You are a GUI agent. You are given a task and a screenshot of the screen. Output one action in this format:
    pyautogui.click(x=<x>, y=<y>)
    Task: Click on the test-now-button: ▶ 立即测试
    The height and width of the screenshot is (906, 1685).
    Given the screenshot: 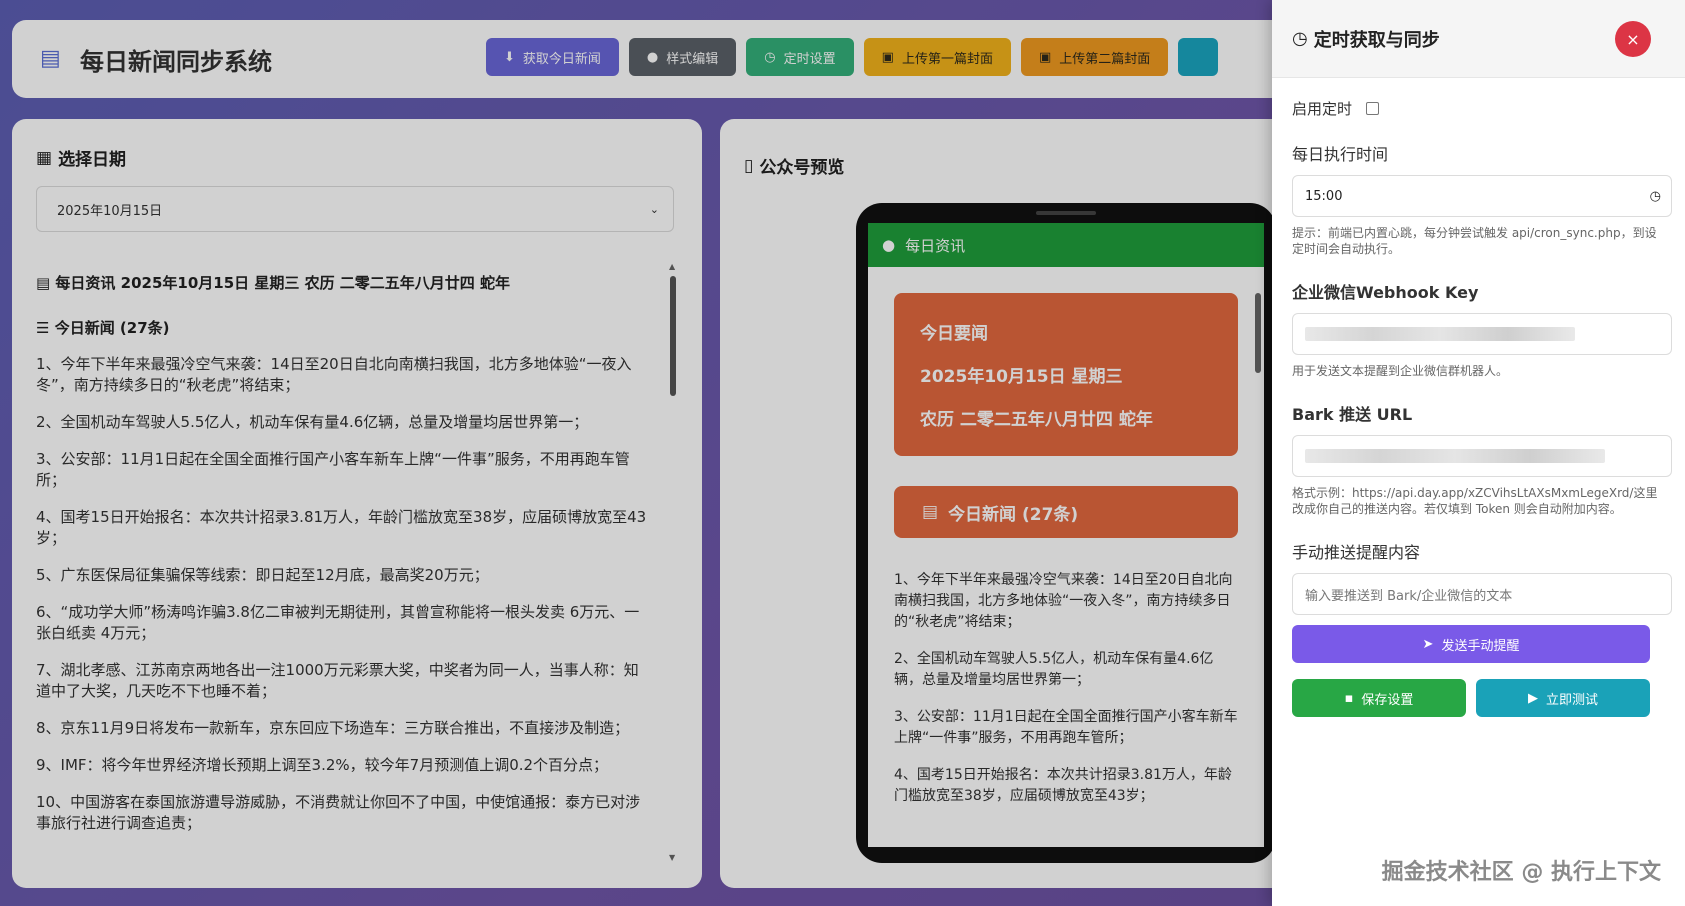 What is the action you would take?
    pyautogui.click(x=1563, y=698)
    